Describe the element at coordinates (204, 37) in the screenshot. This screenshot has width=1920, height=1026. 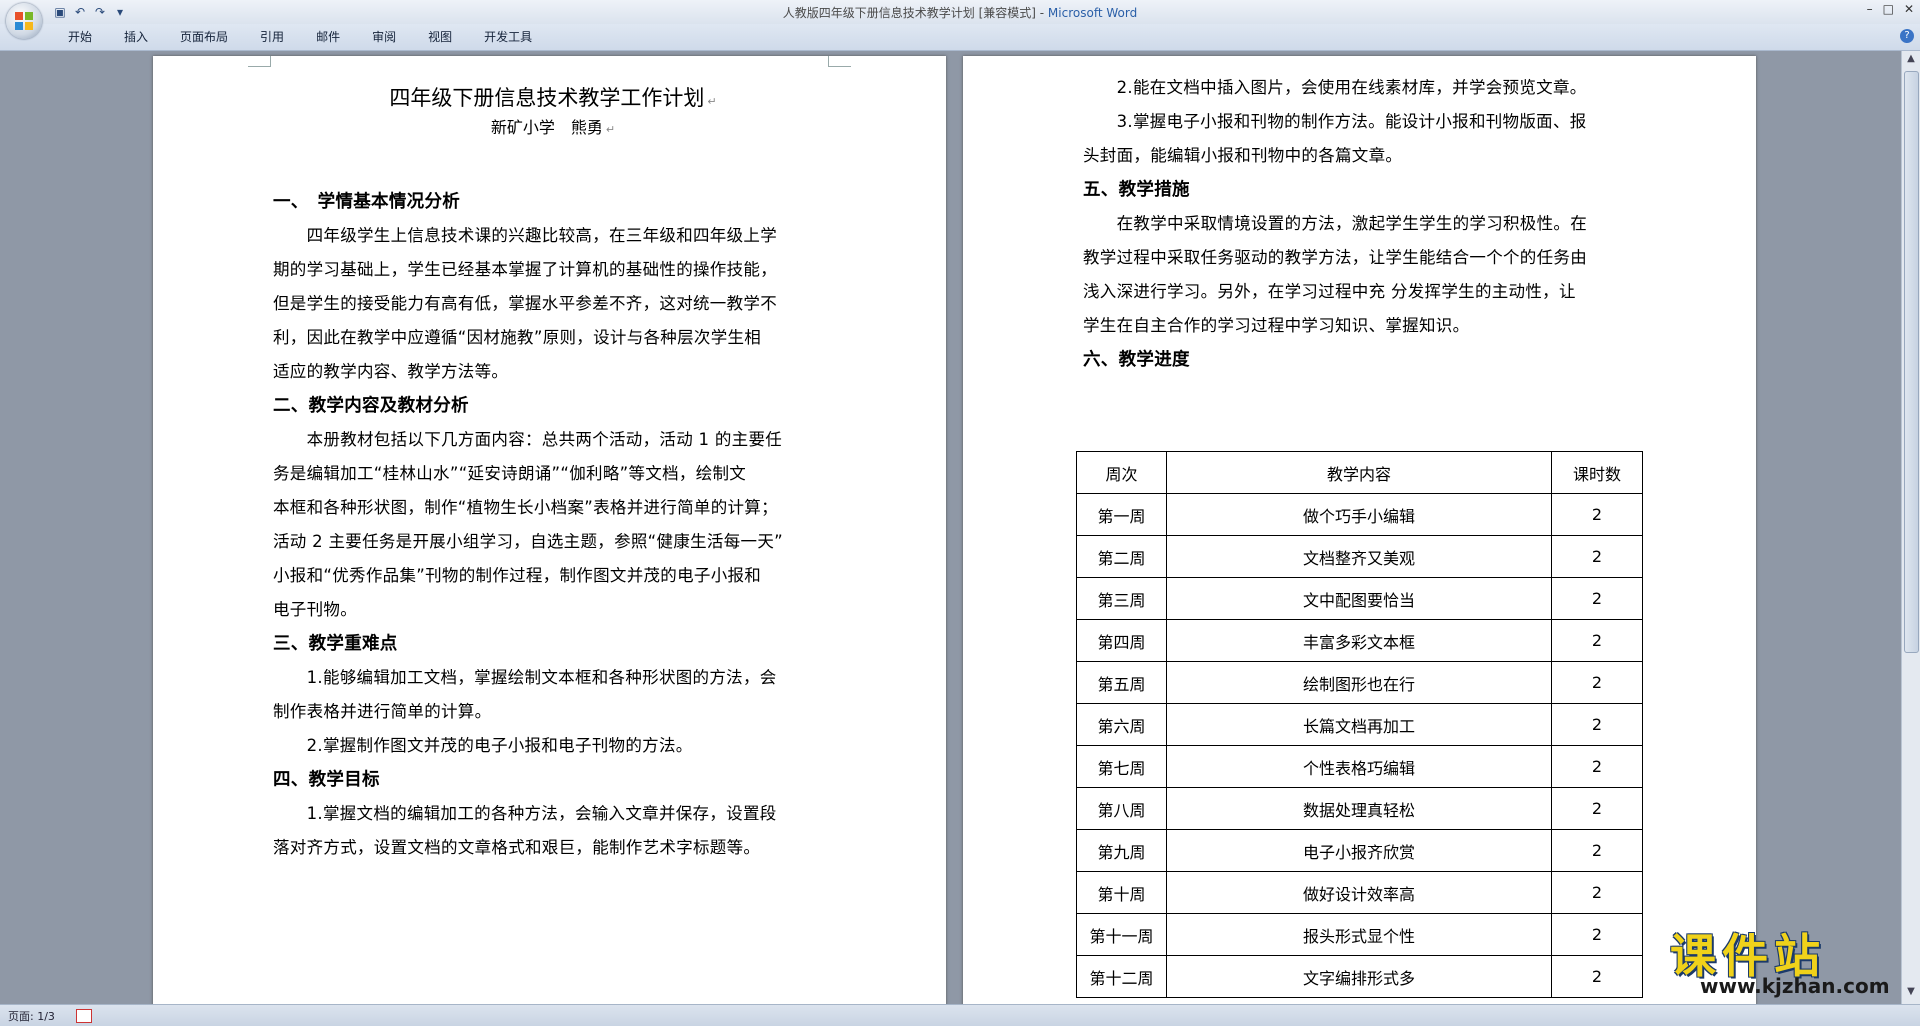
I see `ribbon-tab: 页面布局` at that location.